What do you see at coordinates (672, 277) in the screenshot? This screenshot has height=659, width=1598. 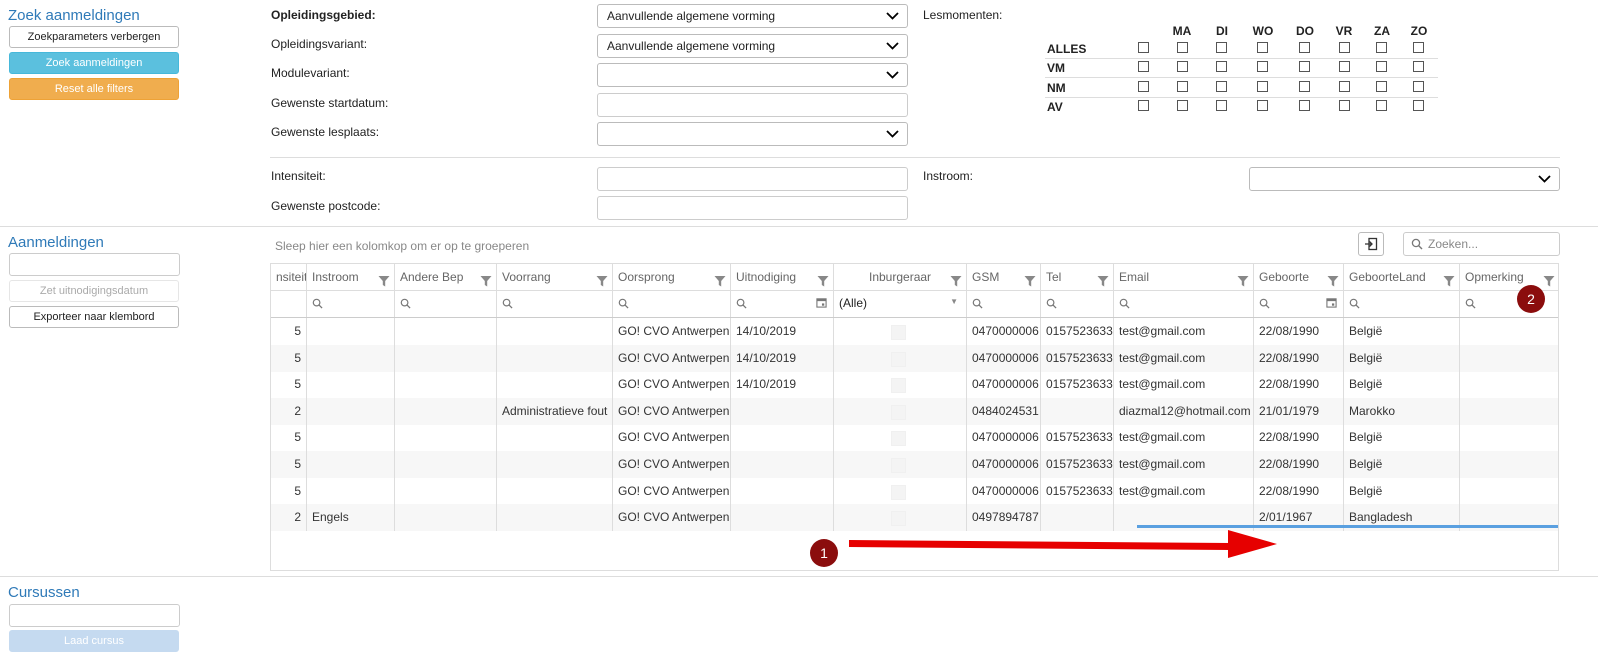 I see `column-header: Oorsprong` at bounding box center [672, 277].